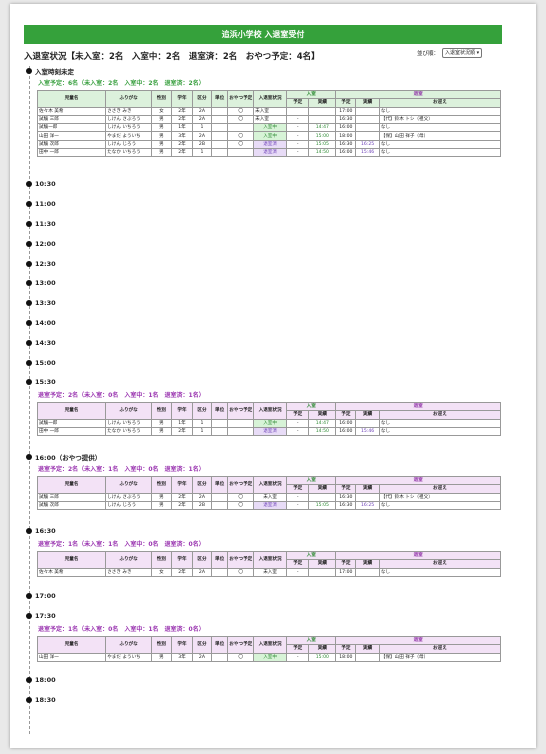 The width and height of the screenshot is (546, 754). What do you see at coordinates (219, 485) in the screenshot?
I see `col-unit: 単位` at bounding box center [219, 485].